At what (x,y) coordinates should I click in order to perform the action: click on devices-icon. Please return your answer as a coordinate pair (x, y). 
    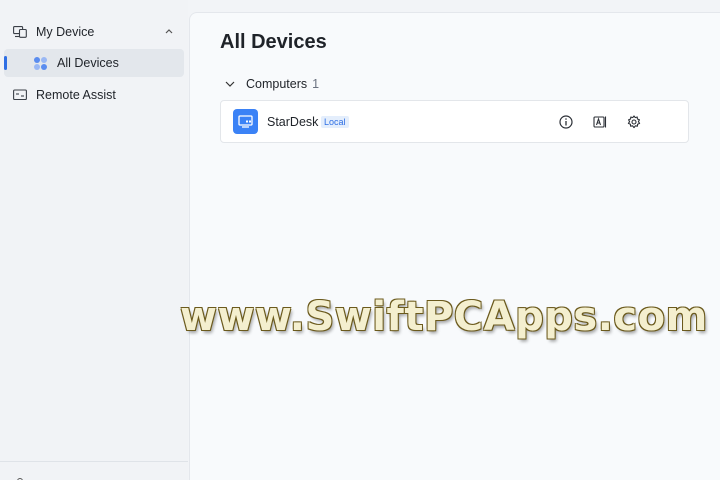
    Looking at the image, I should click on (20, 32).